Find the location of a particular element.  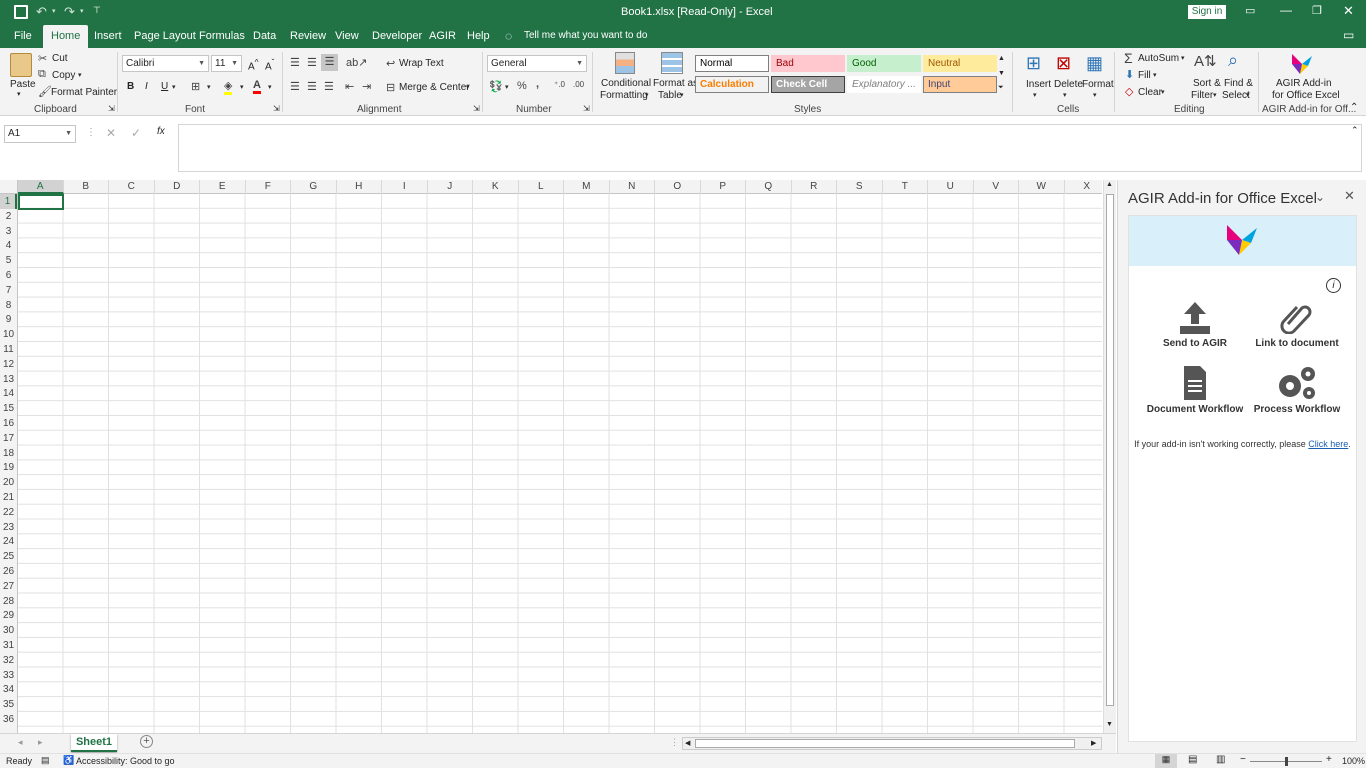

row-header: 5 is located at coordinates (8, 260).